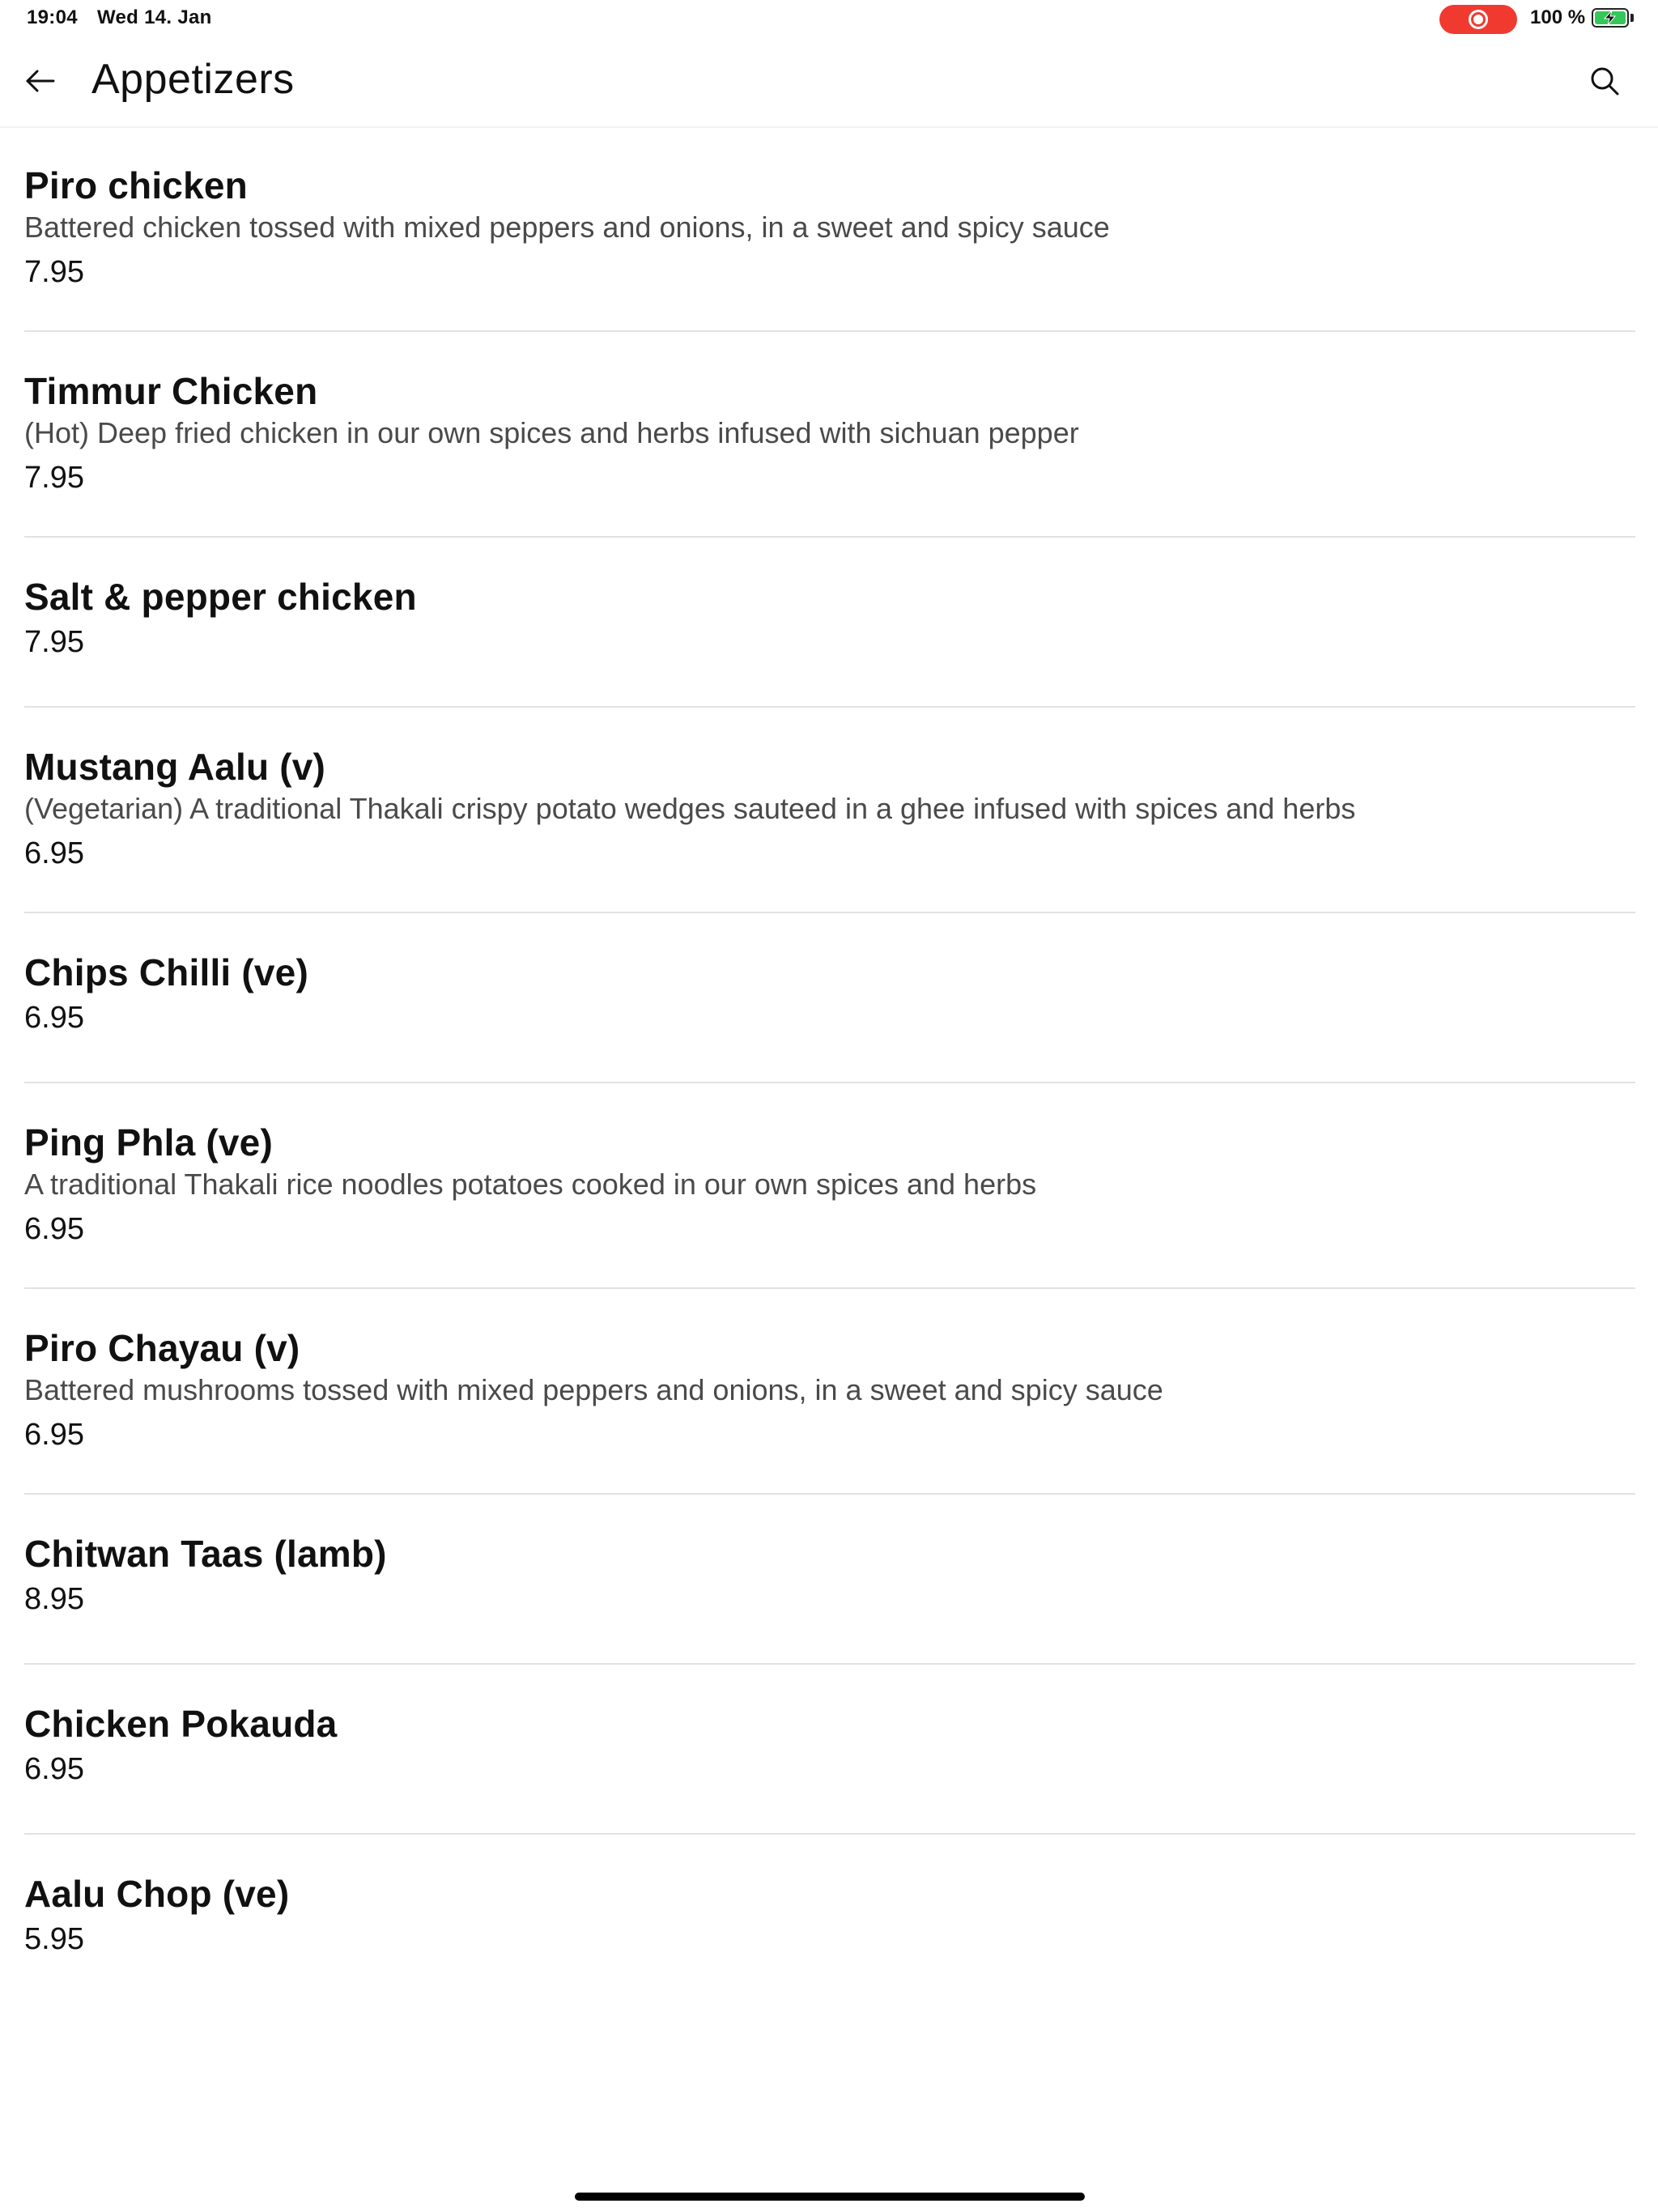  I want to click on back-button, so click(40, 81).